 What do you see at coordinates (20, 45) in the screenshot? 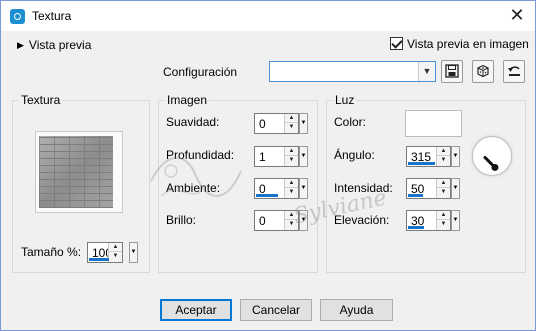
I see `expand-triangle-icon: ▶` at bounding box center [20, 45].